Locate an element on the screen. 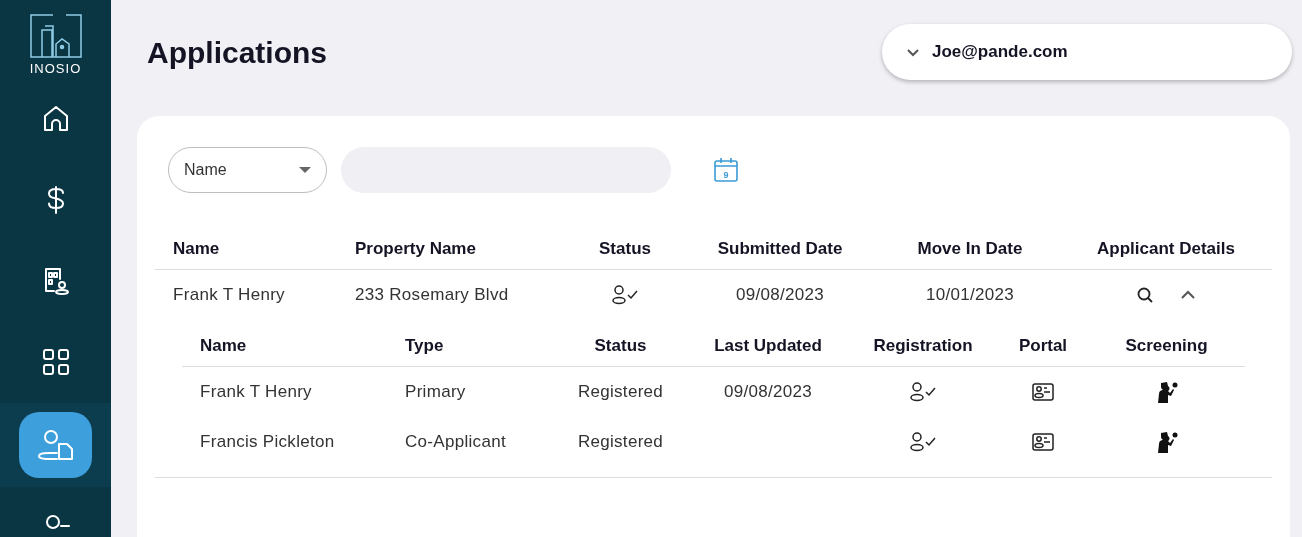 The image size is (1302, 537). chevron-icon is located at coordinates (1188, 295).